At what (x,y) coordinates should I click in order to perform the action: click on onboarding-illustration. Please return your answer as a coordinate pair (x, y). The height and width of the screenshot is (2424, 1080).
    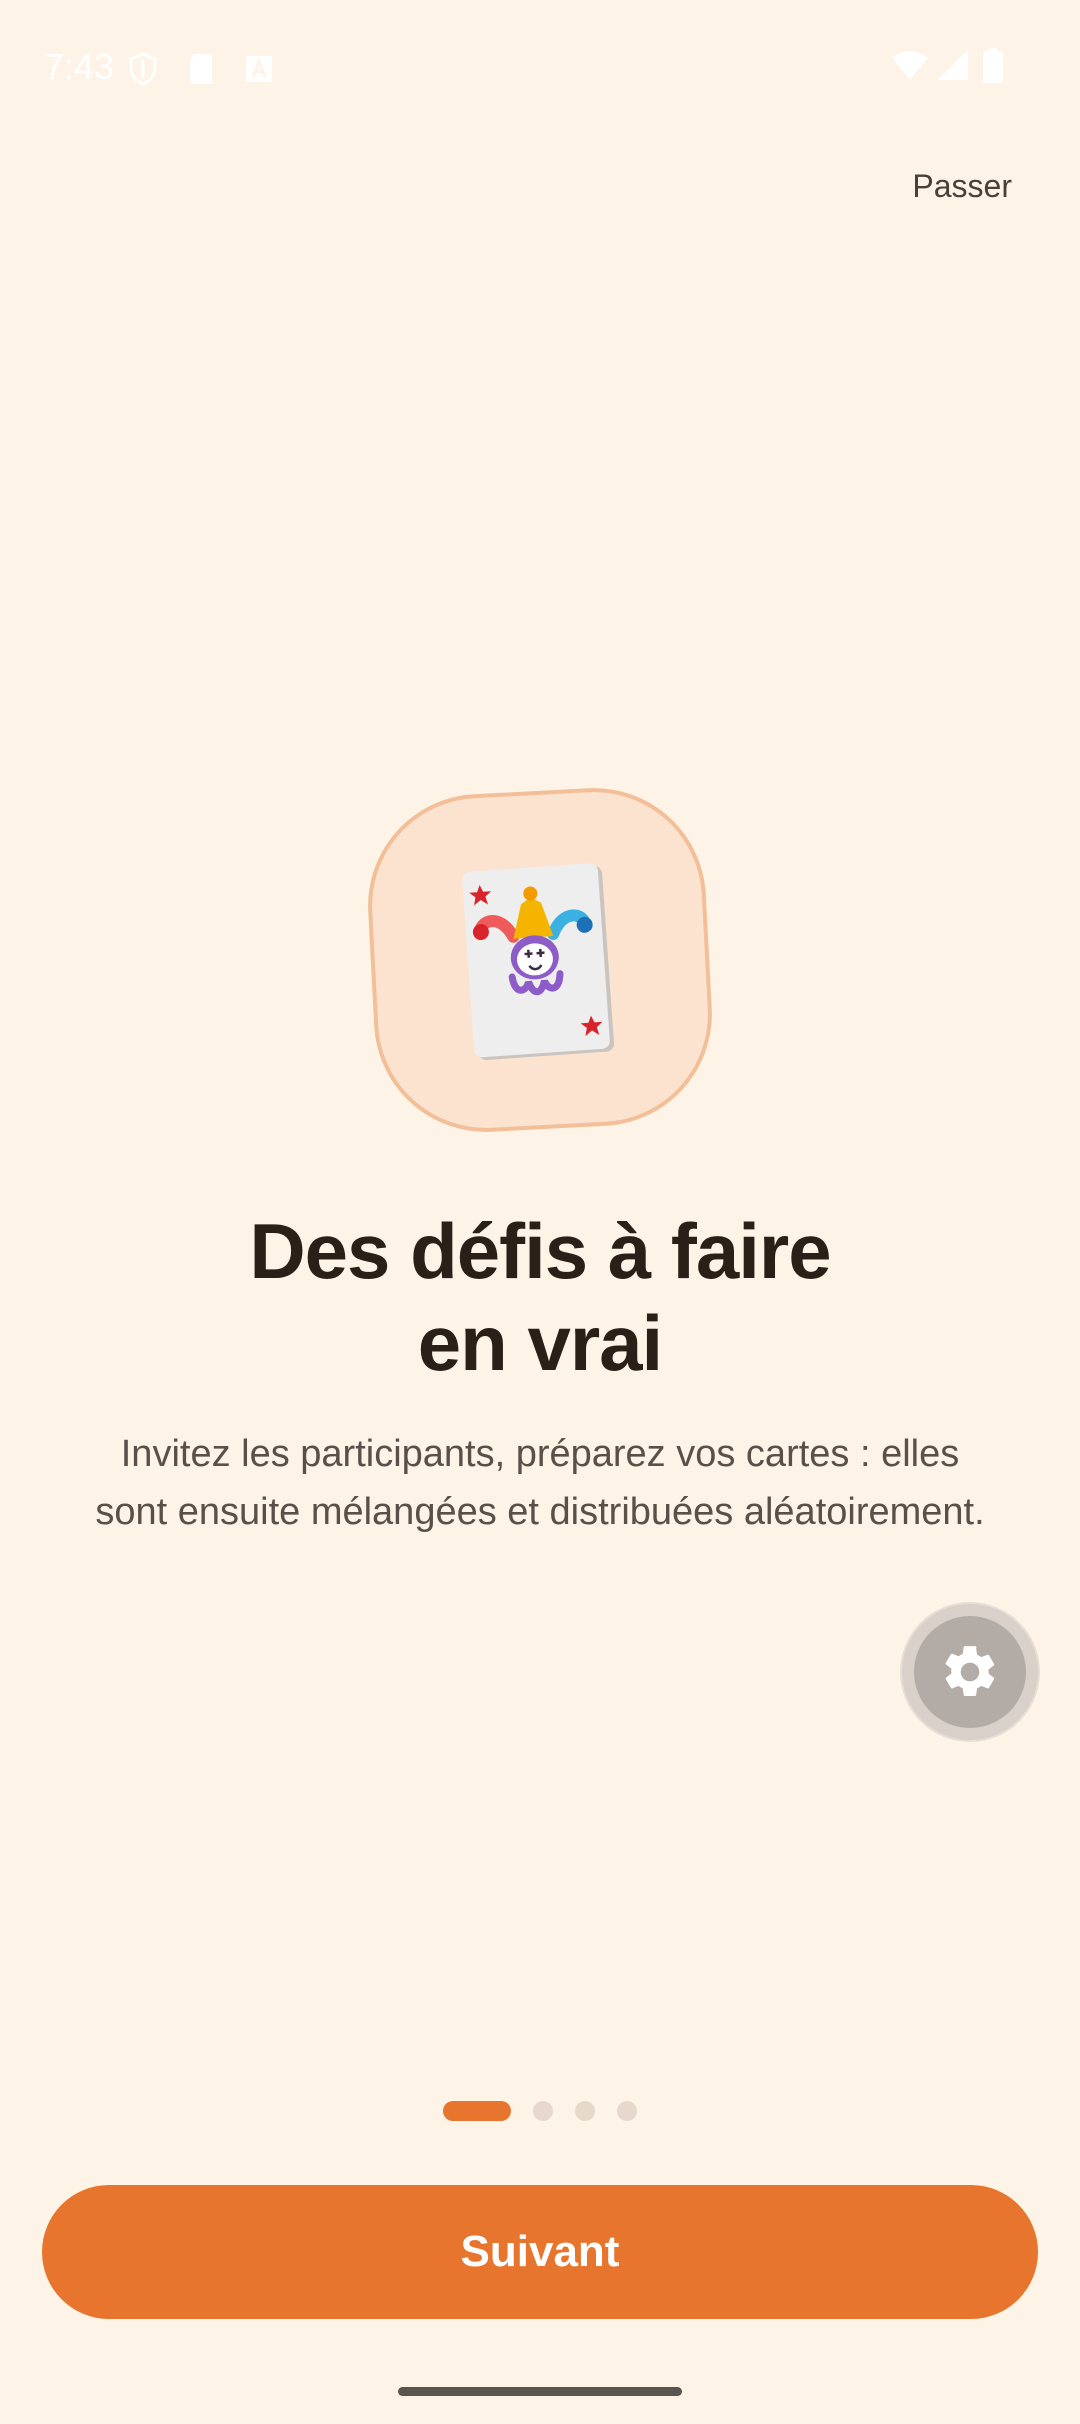
    Looking at the image, I should click on (540, 960).